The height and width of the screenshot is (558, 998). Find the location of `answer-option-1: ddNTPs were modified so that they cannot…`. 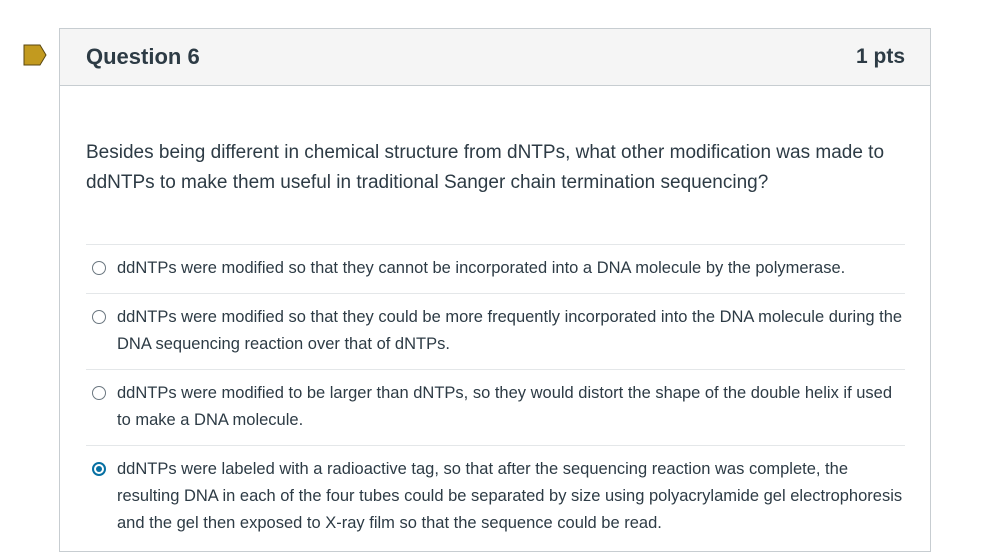

answer-option-1: ddNTPs were modified so that they cannot… is located at coordinates (495, 269).